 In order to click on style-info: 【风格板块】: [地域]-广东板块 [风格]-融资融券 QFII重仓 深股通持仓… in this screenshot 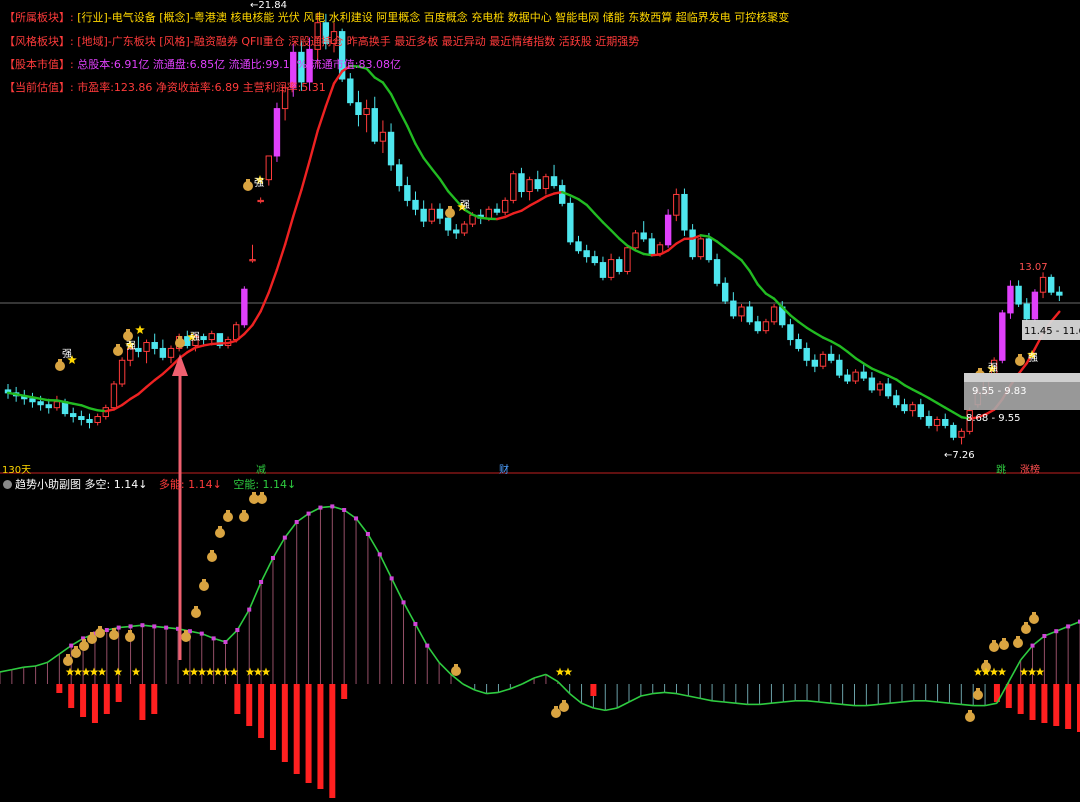, I will do `click(321, 41)`.